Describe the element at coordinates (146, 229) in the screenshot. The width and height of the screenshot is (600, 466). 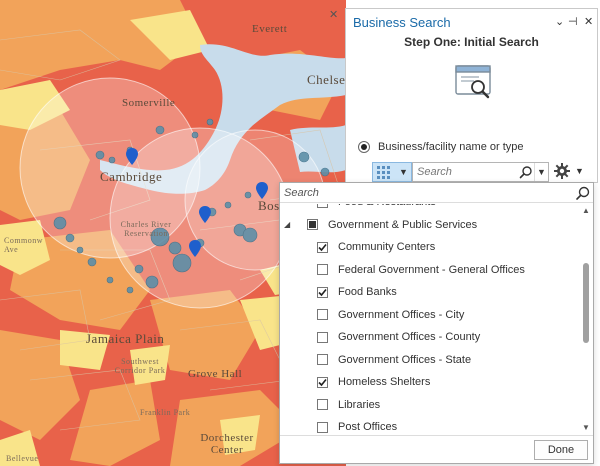
I see `map-label-charles-river: Charles River Reservation` at that location.